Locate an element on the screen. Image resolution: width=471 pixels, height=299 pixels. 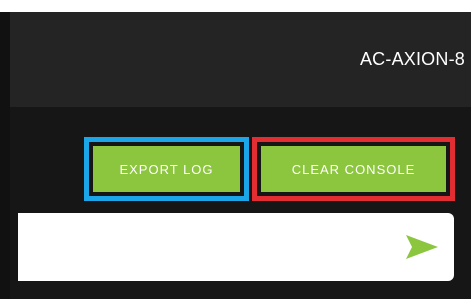
export-log-button: EXPORT LOG is located at coordinates (166, 169).